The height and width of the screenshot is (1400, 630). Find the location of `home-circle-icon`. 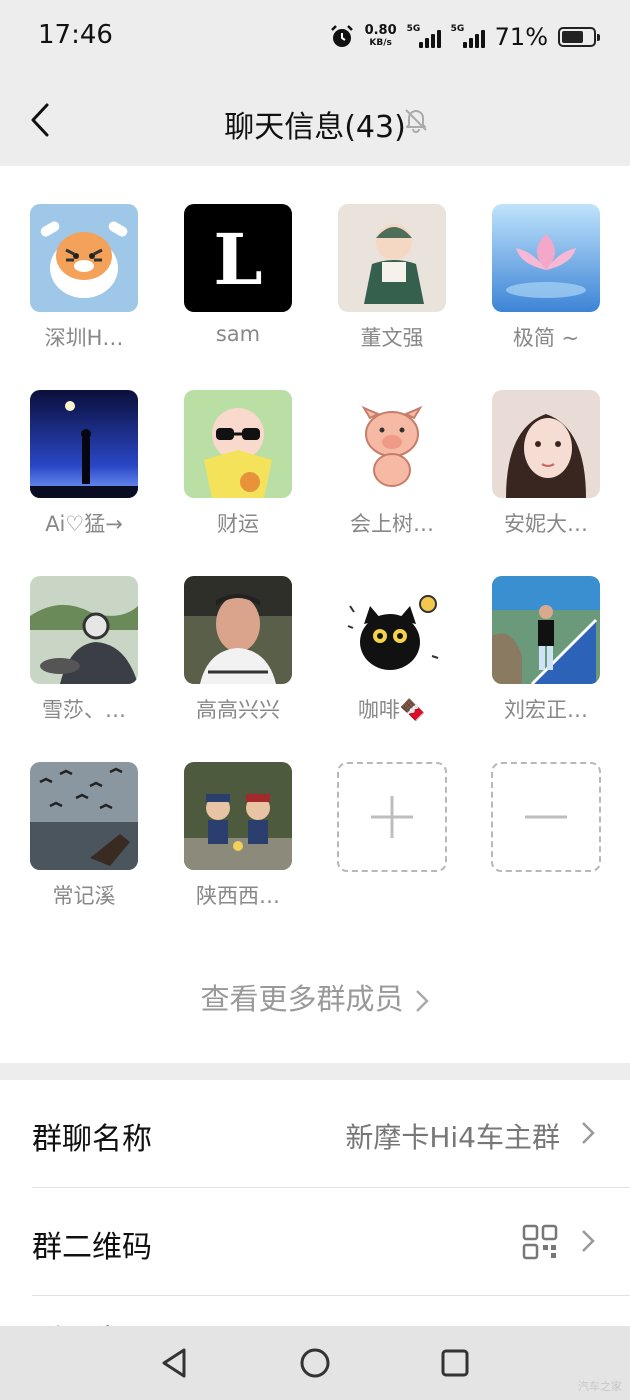

home-circle-icon is located at coordinates (315, 1363).